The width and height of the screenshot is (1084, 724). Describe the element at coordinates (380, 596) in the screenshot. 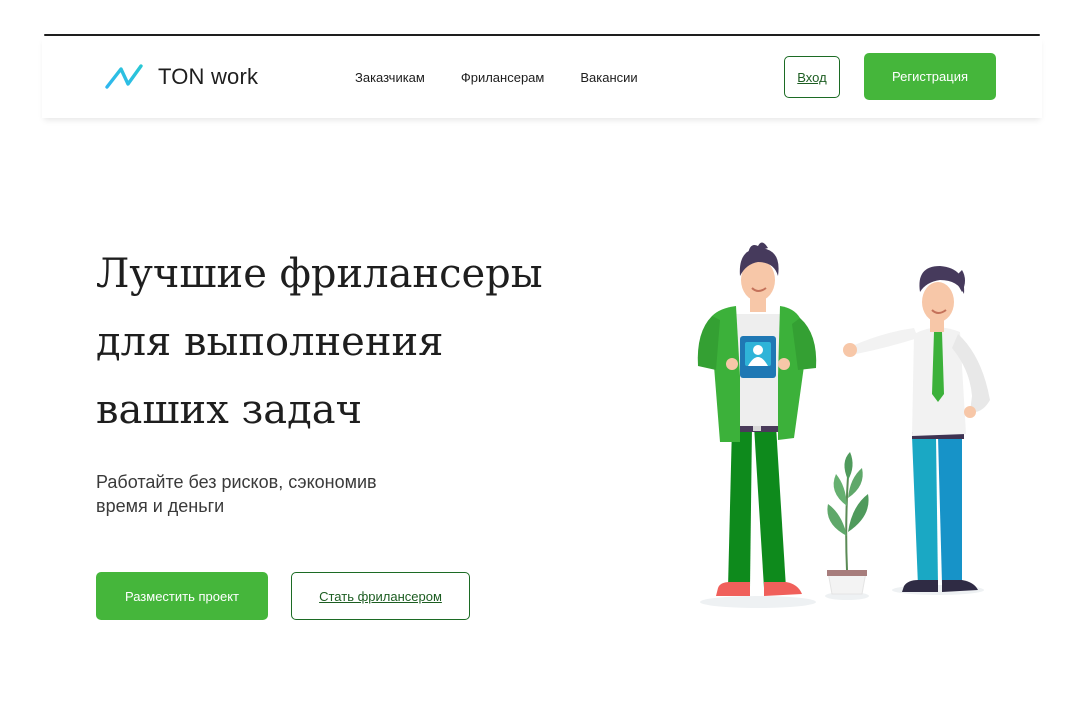

I see `become-freelancer-button: Стать фрилансером` at that location.